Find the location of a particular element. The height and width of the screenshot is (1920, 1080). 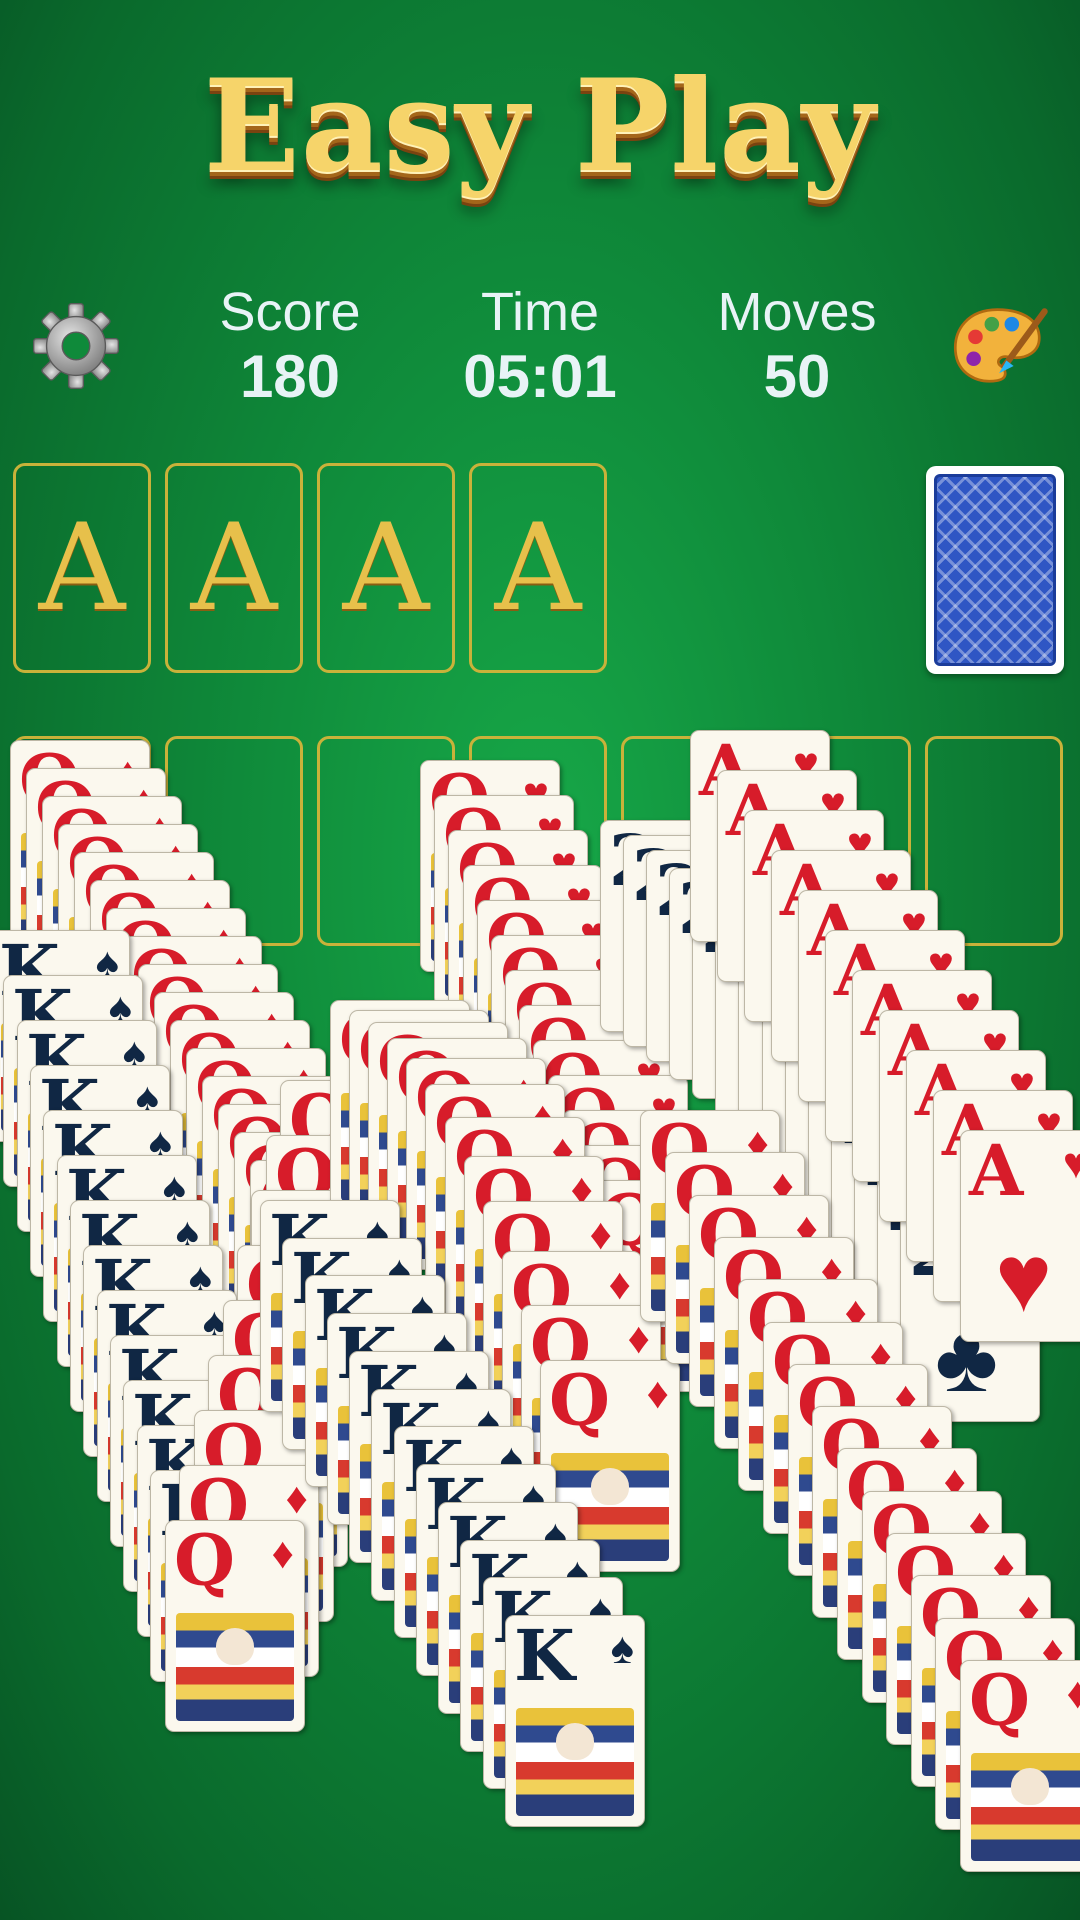

cascade-card: K♠ is located at coordinates (575, 1721).